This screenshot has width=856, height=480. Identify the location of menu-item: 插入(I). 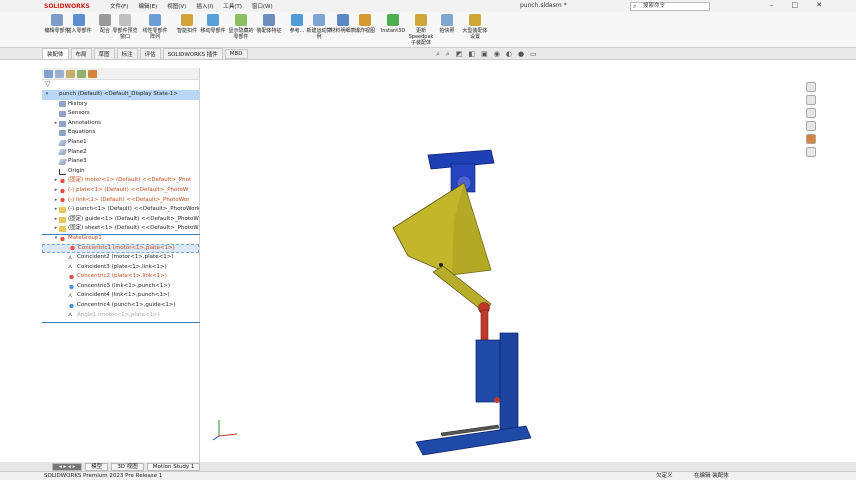
(204, 6).